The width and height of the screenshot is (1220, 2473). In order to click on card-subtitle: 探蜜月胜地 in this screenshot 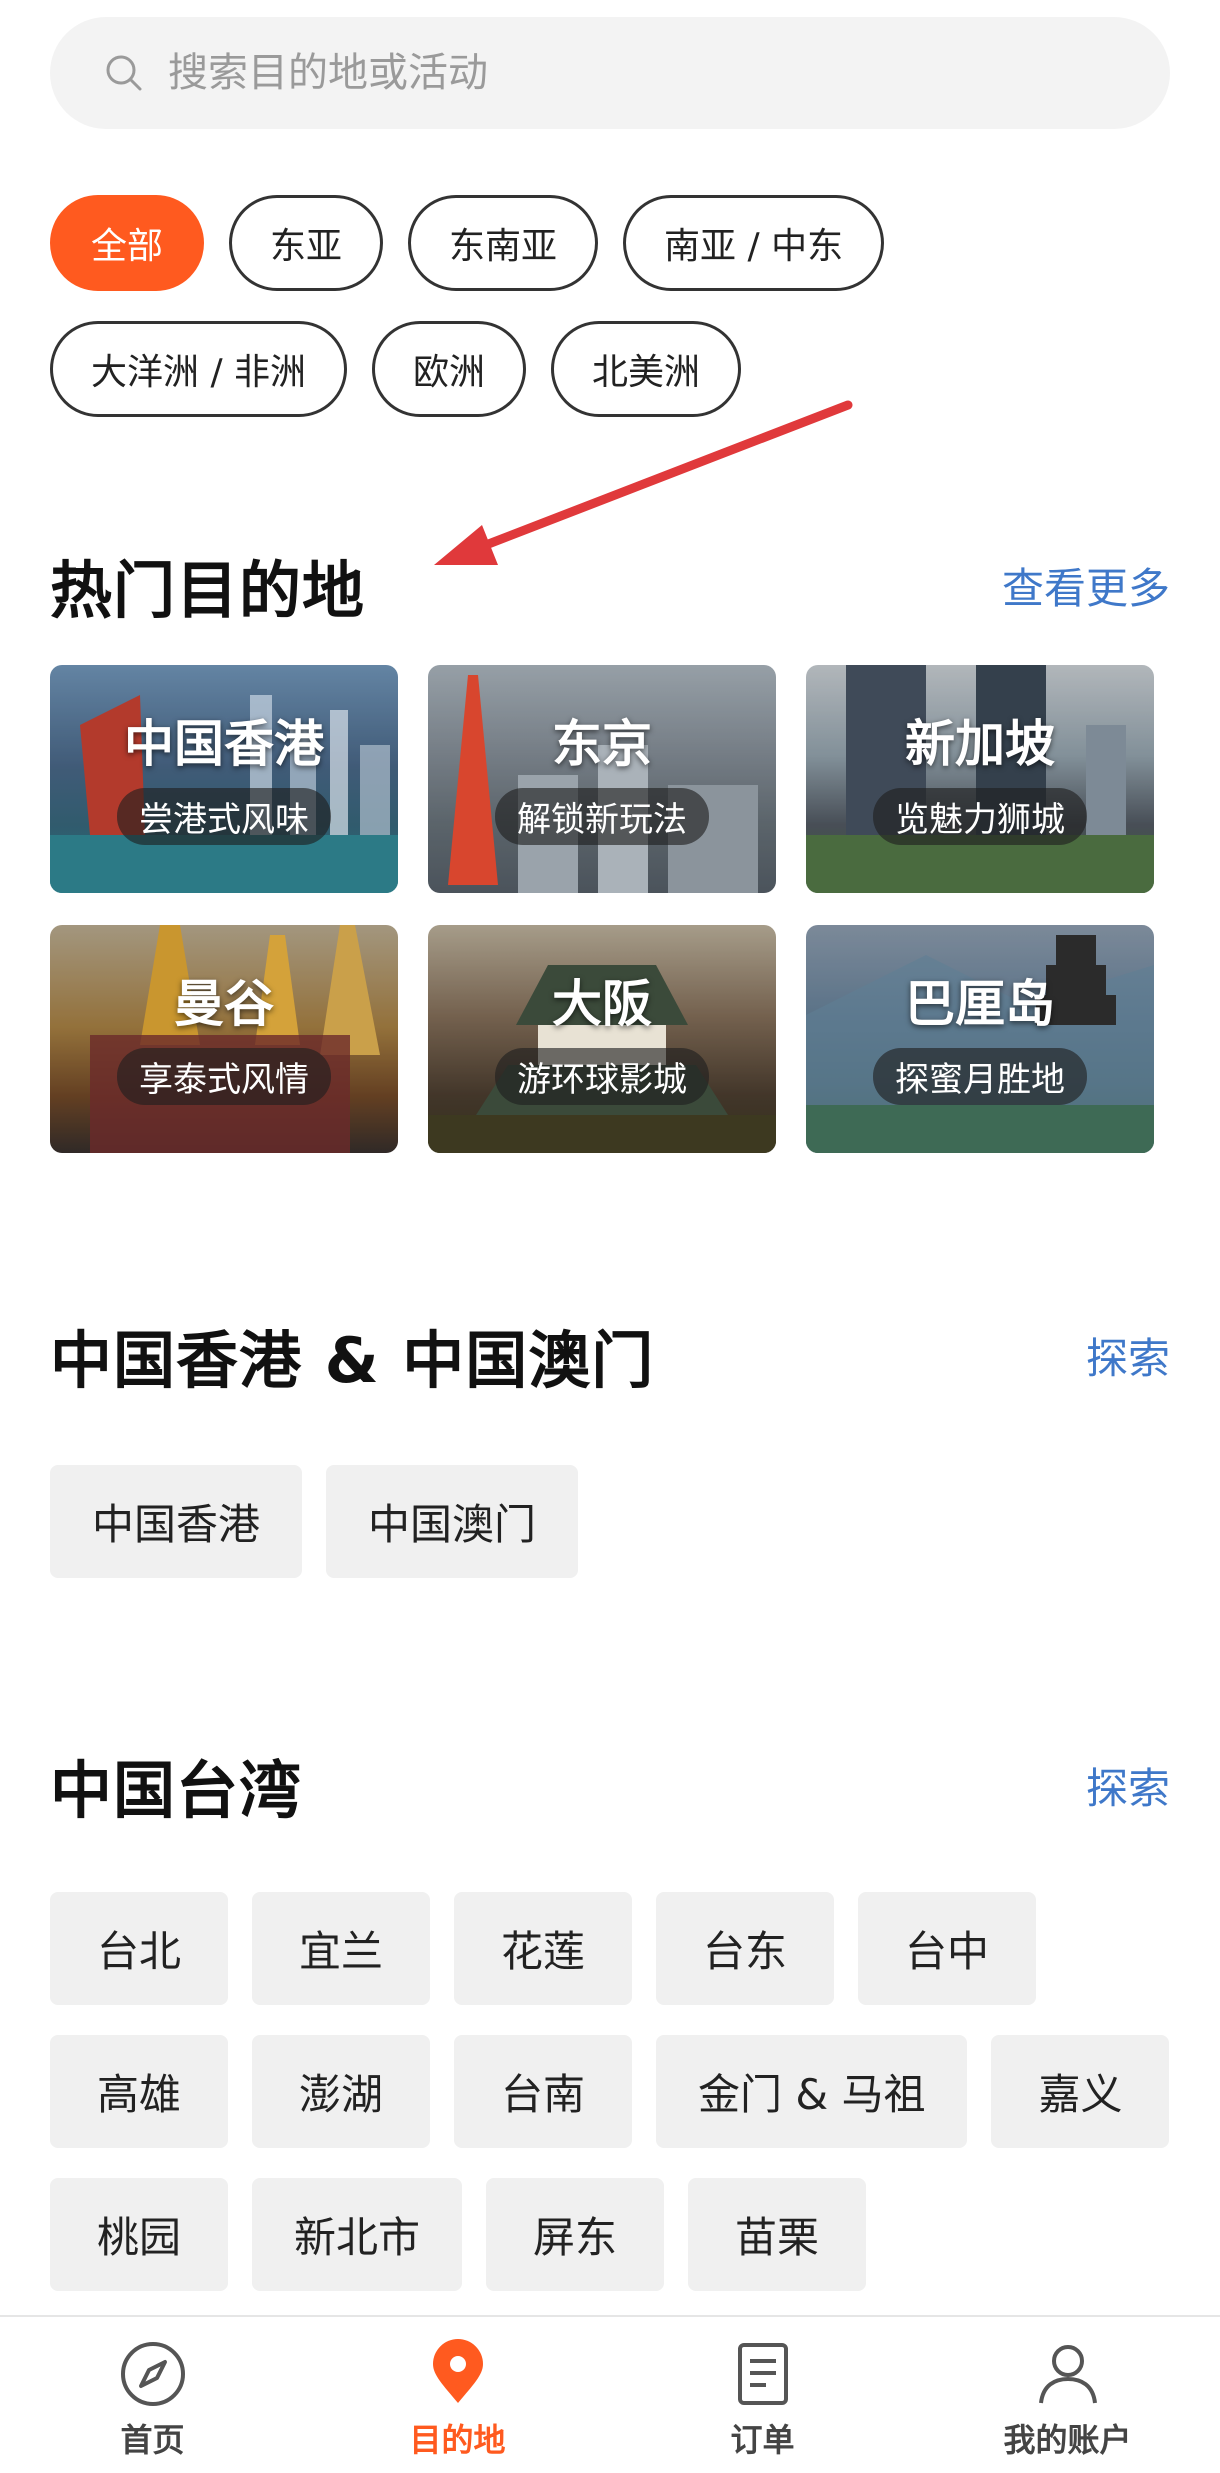, I will do `click(980, 1076)`.